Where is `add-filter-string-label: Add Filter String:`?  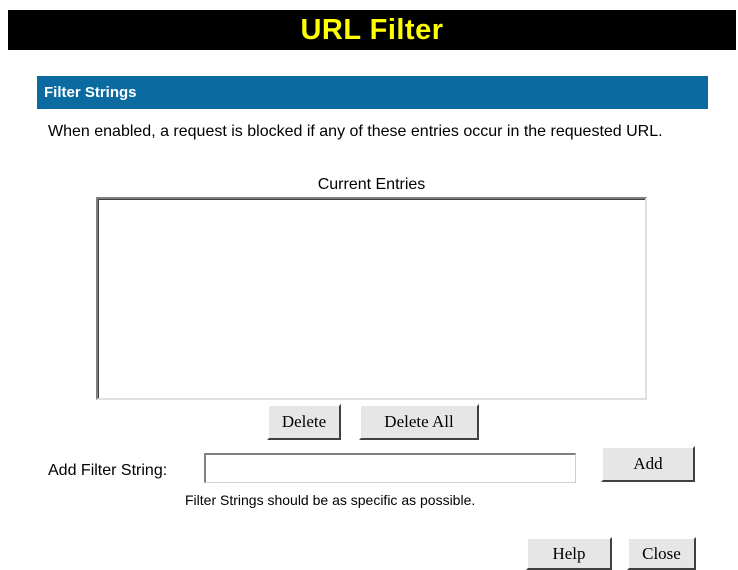
add-filter-string-label: Add Filter String: is located at coordinates (108, 470).